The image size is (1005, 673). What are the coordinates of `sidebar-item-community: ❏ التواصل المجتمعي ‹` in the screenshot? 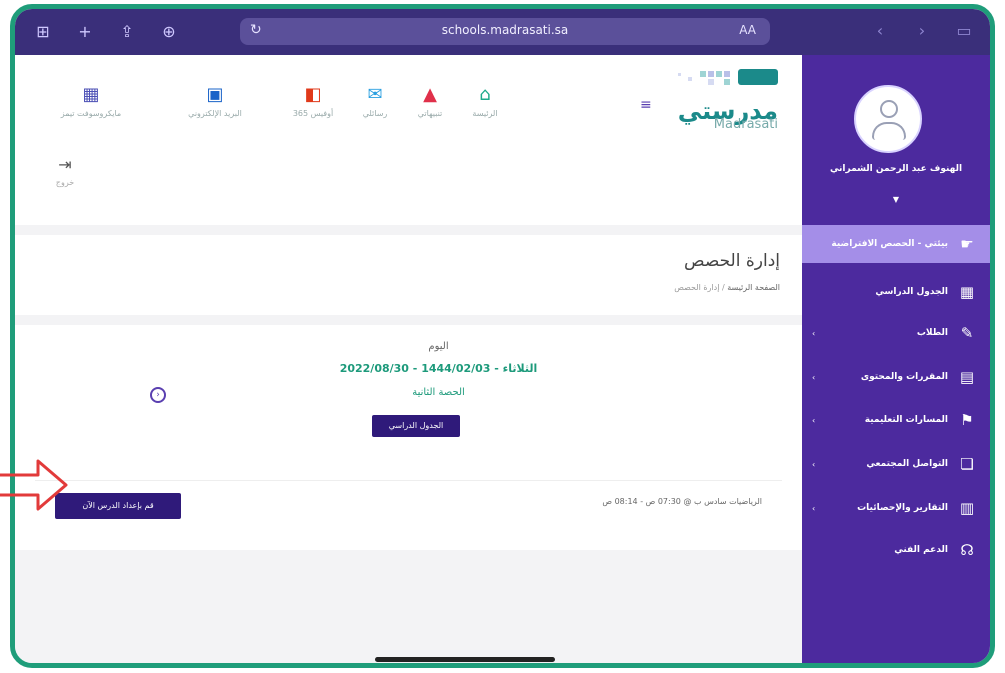 It's located at (896, 464).